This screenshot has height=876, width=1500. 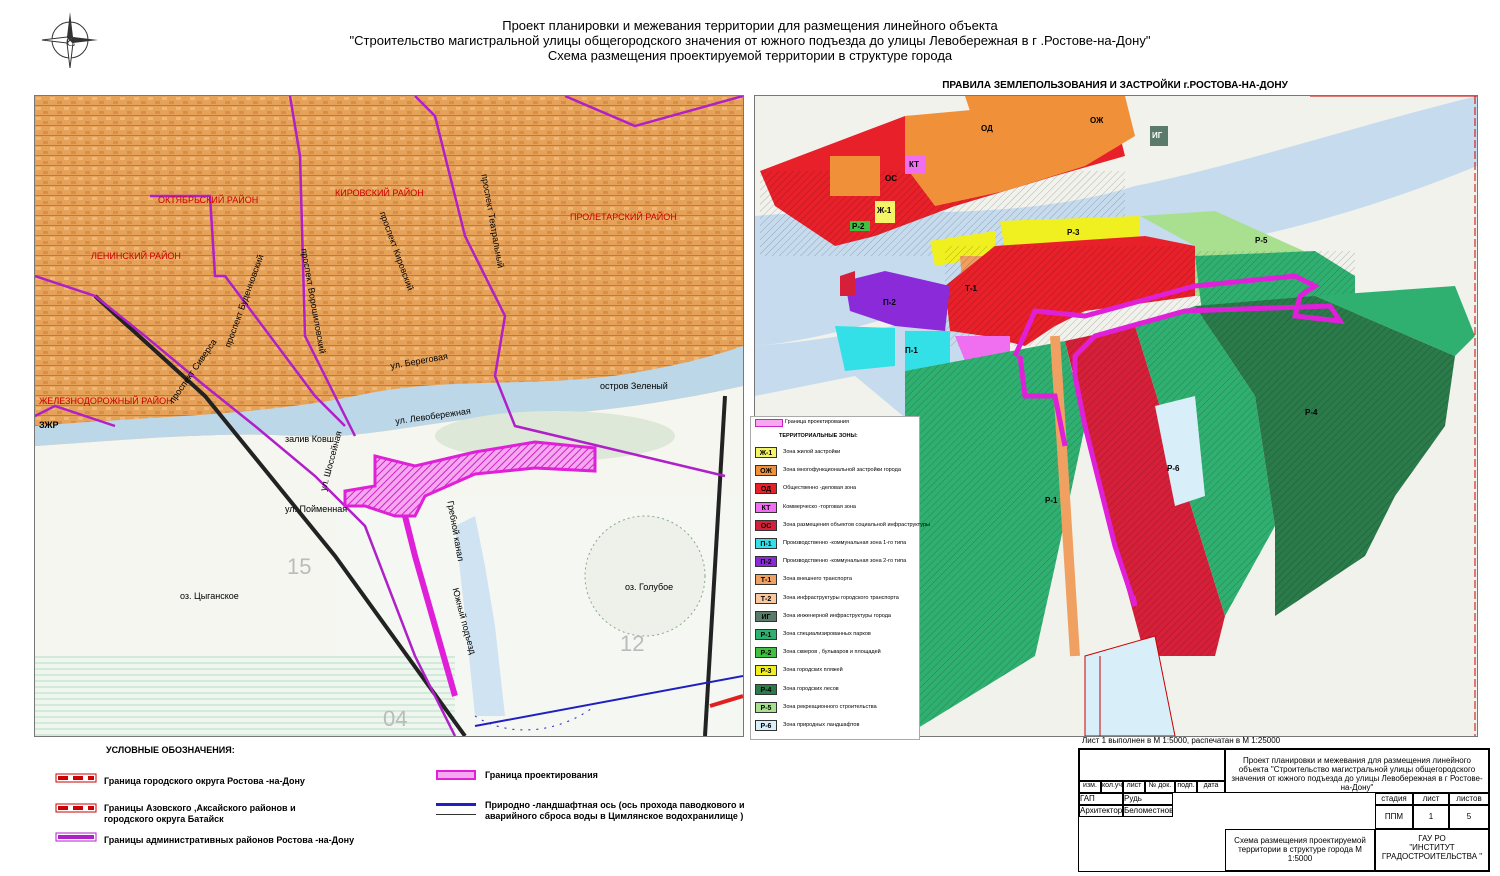 What do you see at coordinates (830, 706) in the screenshot?
I see `zone-description: Зона рекреационного строительства` at bounding box center [830, 706].